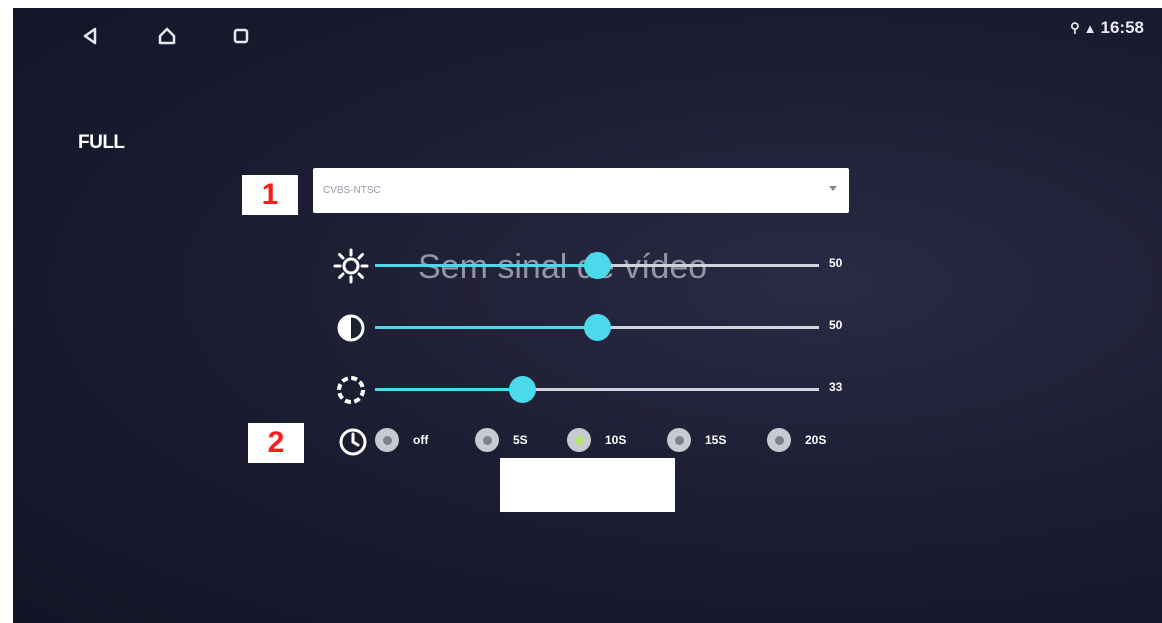 The height and width of the screenshot is (623, 1162). Describe the element at coordinates (101, 143) in the screenshot. I see `display-mode-label: FULL` at that location.